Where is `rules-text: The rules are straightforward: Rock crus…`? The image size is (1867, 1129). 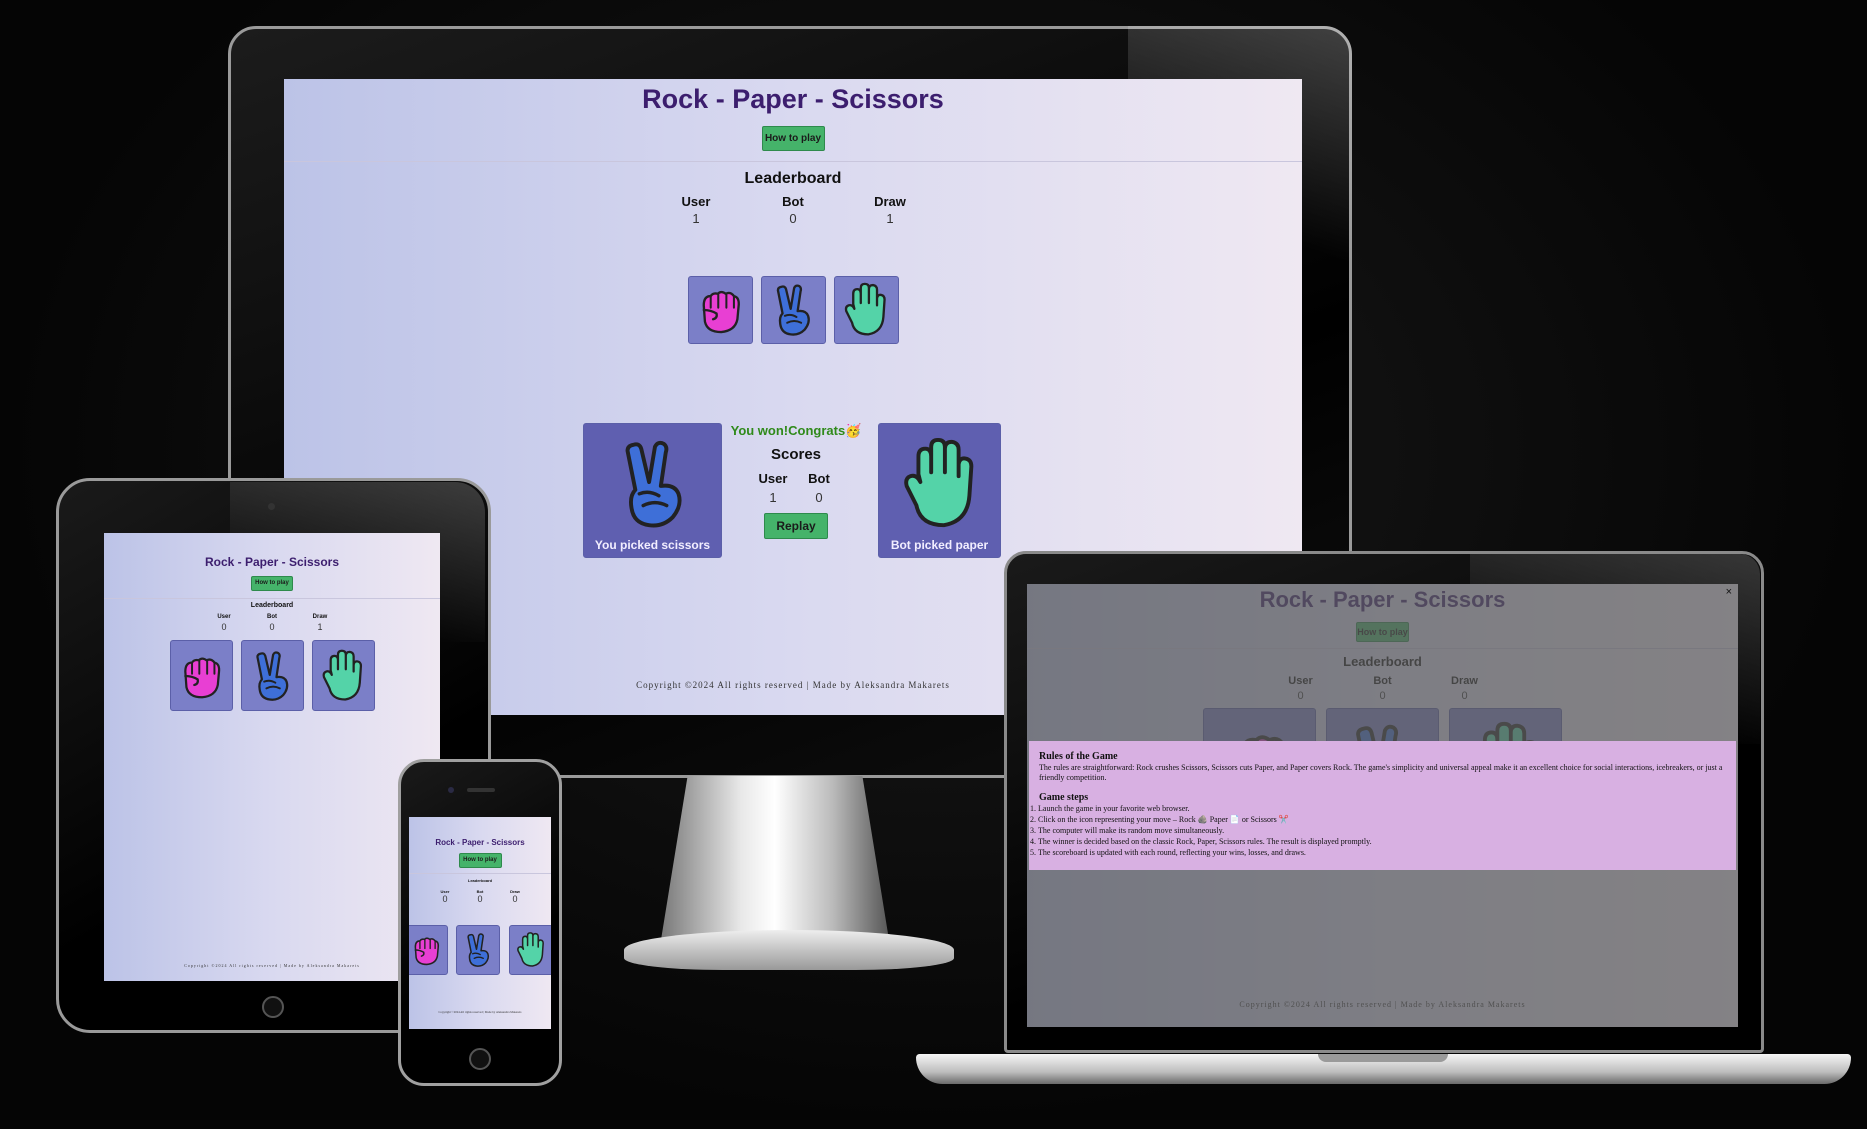
rules-text: The rules are straightforward: Rock crus… is located at coordinates (1381, 772).